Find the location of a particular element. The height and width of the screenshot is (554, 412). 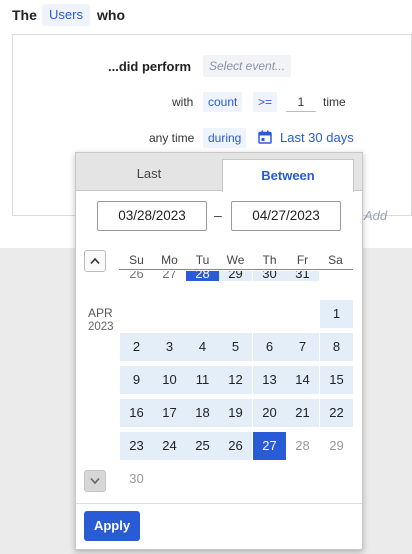

calendar-day: 25 is located at coordinates (202, 446).